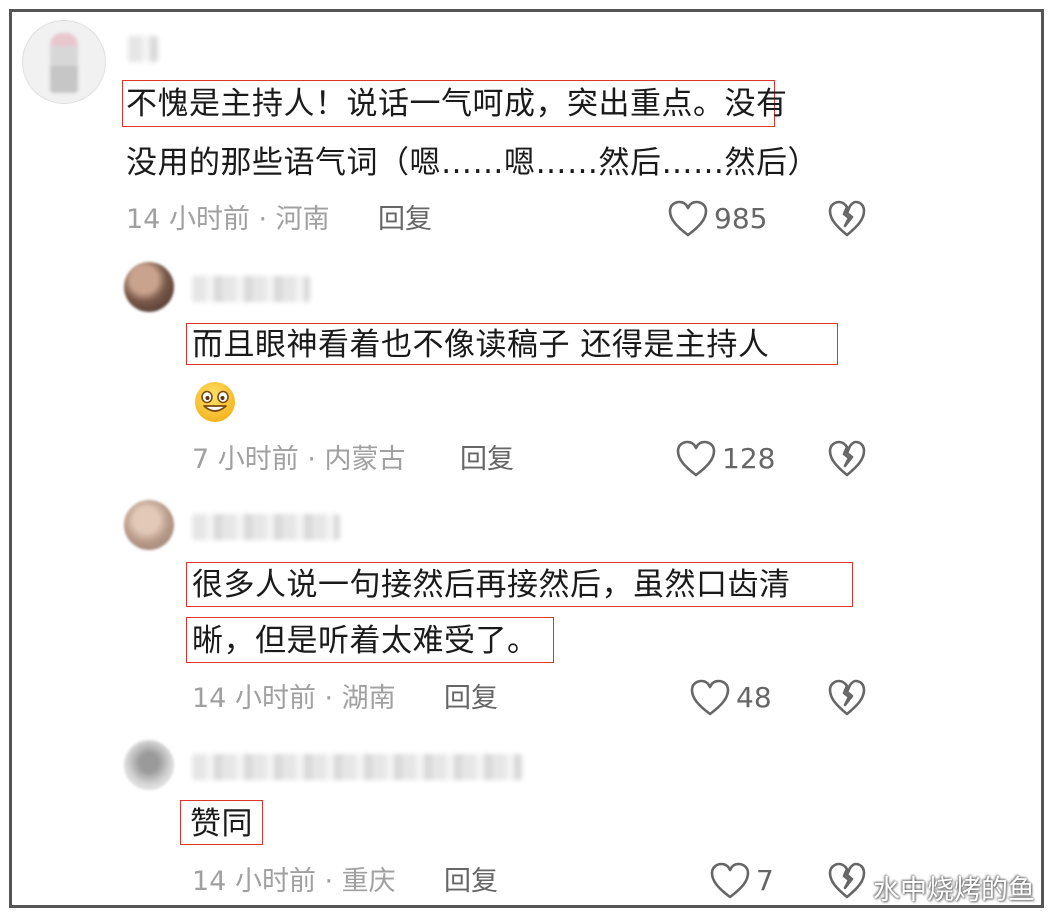 The height and width of the screenshot is (914, 1051). Describe the element at coordinates (481, 345) in the screenshot. I see `comment-text-line: 而且眼神看着也不像读稿子 还得是主持人` at that location.